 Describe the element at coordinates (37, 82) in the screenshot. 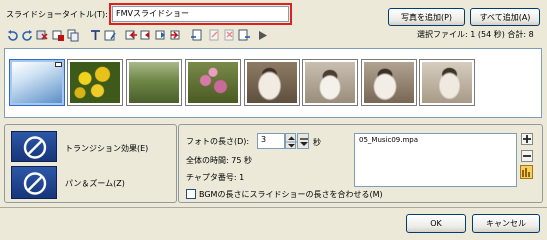

I see `thumbnail-sky` at that location.